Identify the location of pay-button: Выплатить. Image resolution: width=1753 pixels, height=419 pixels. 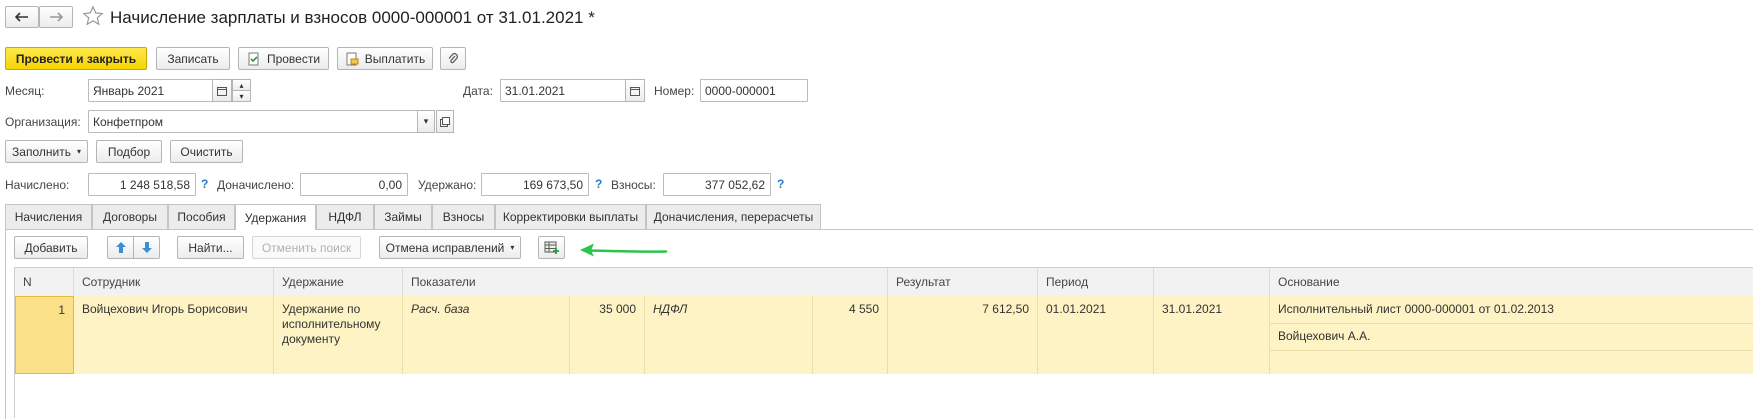
(385, 58).